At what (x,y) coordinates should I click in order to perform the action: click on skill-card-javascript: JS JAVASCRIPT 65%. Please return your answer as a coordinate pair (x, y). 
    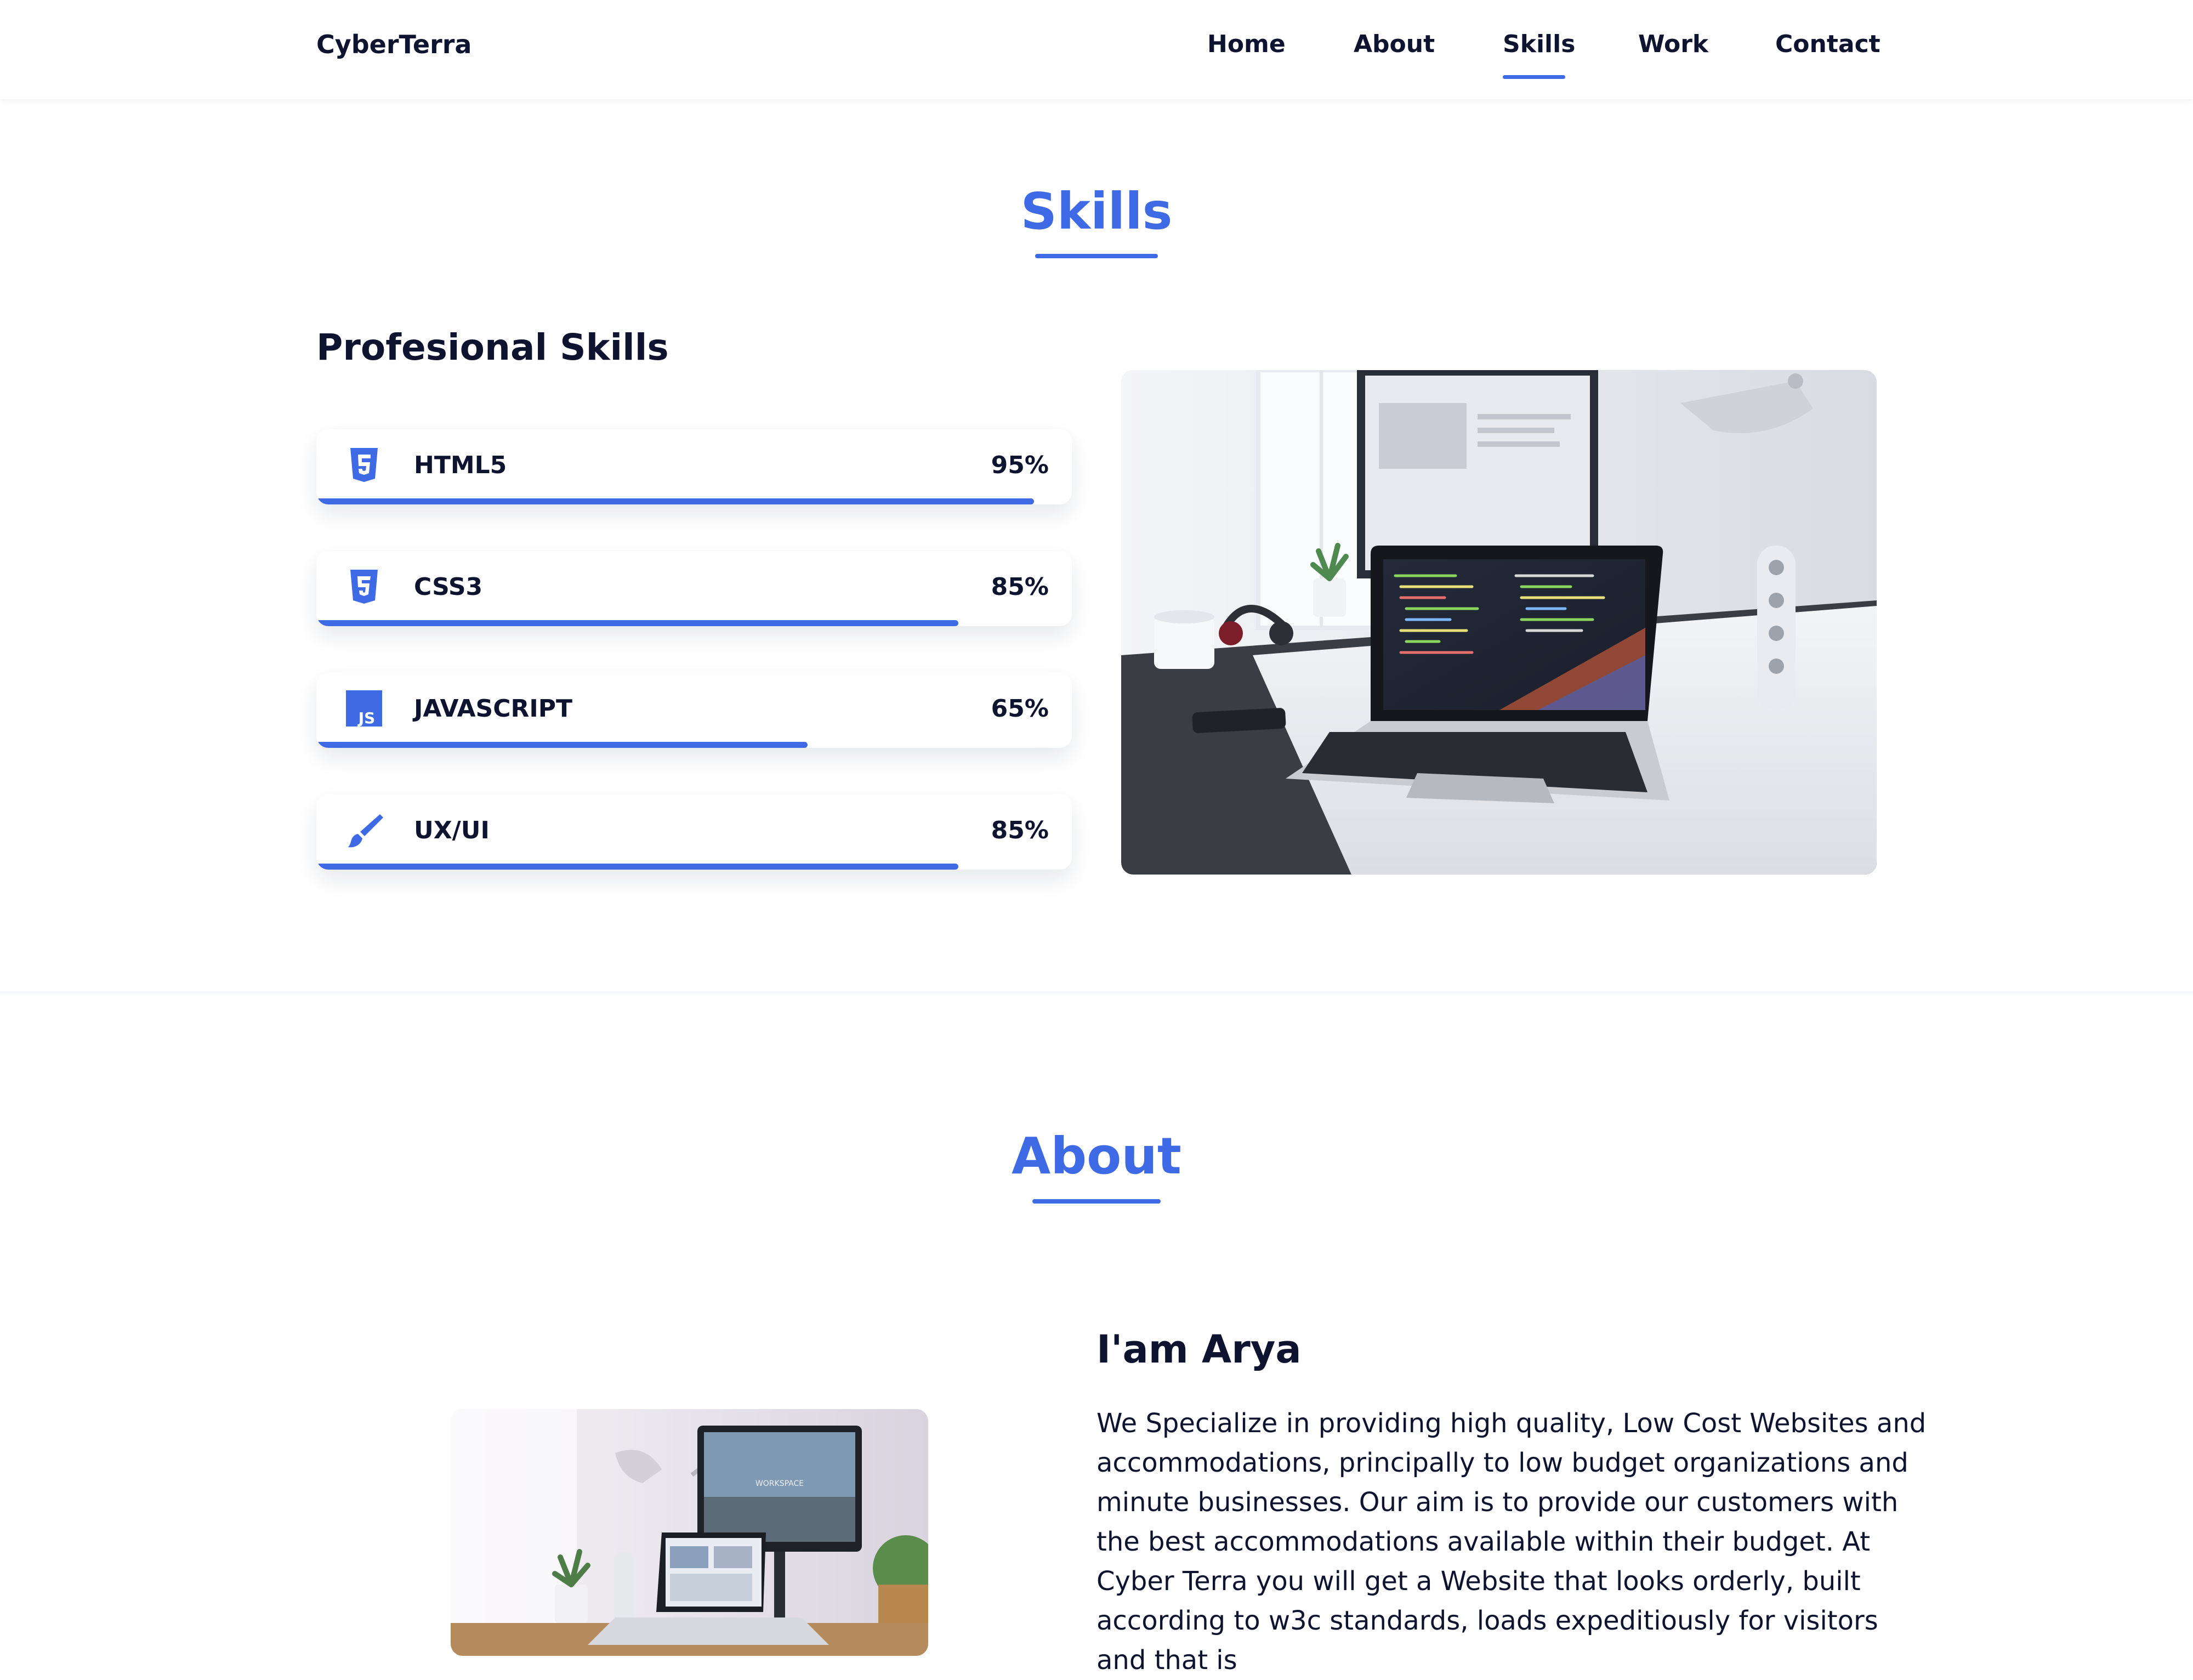
    Looking at the image, I should click on (694, 710).